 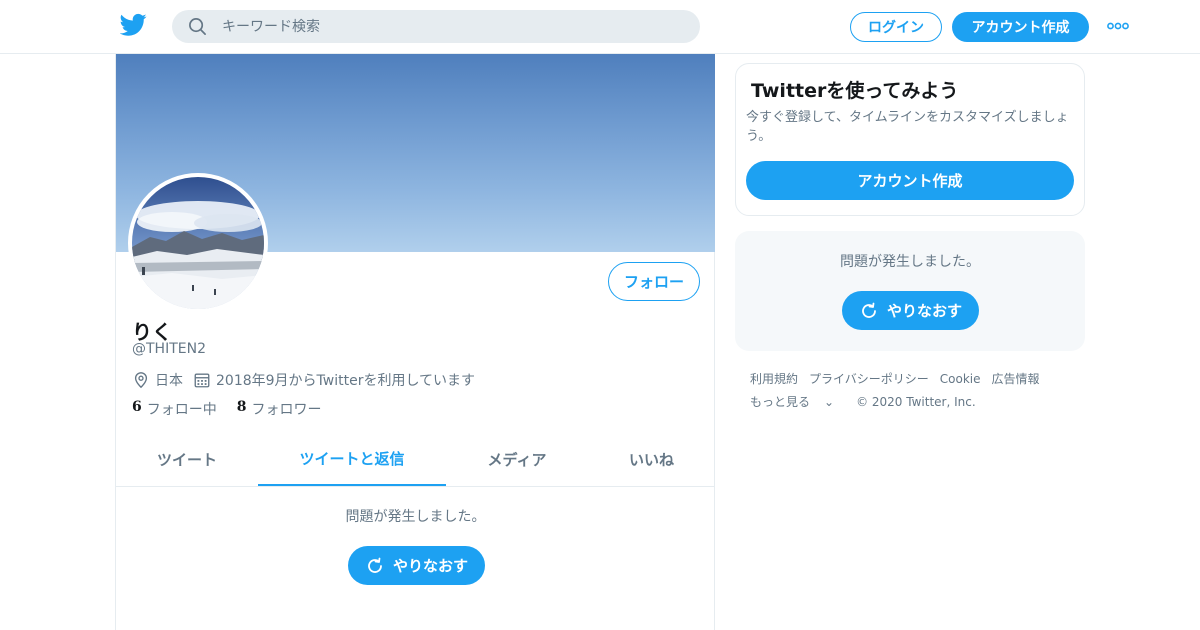 I want to click on sidebar-retry-button: やりなおす, so click(x=910, y=310).